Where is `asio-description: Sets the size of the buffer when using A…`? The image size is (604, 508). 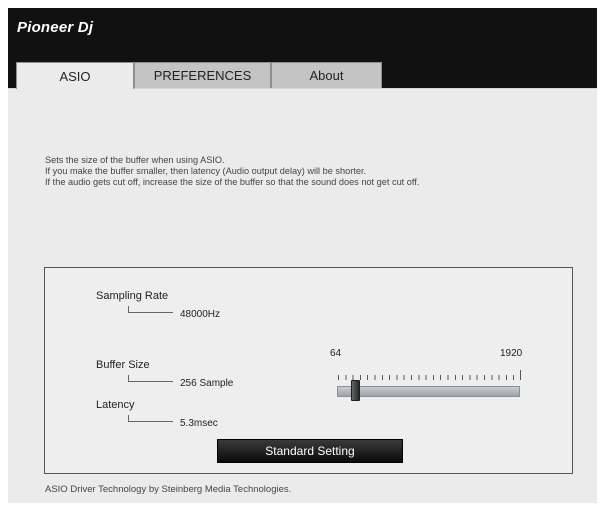
asio-description: Sets the size of the buffer when using A… is located at coordinates (315, 171).